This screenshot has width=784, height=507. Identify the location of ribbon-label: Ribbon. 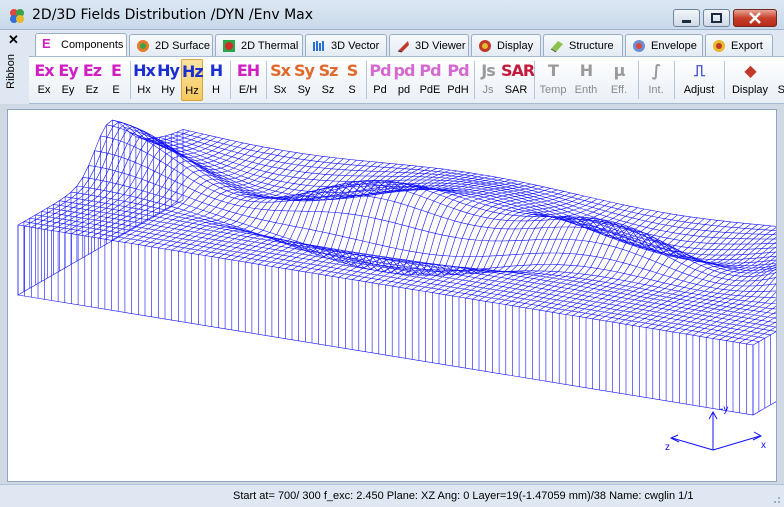
(11, 71).